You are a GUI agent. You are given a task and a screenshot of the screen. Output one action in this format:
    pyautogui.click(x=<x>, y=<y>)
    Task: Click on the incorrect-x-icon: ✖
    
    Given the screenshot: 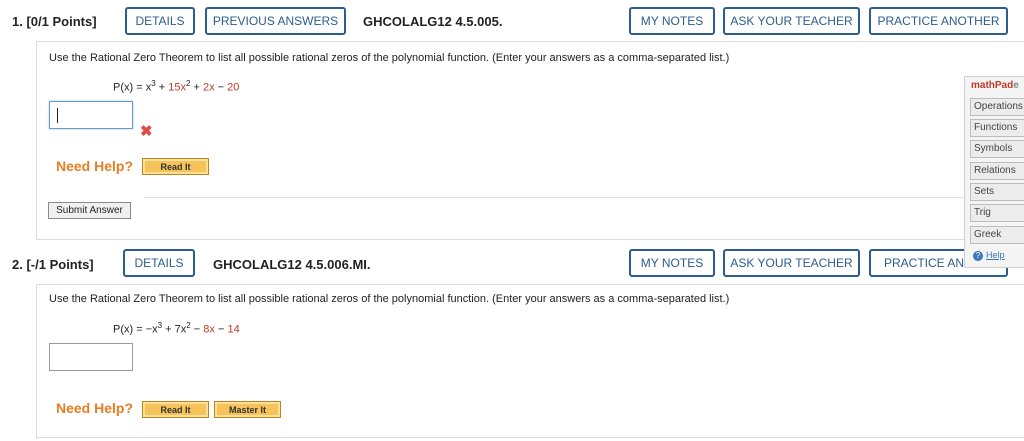 What is the action you would take?
    pyautogui.click(x=146, y=131)
    